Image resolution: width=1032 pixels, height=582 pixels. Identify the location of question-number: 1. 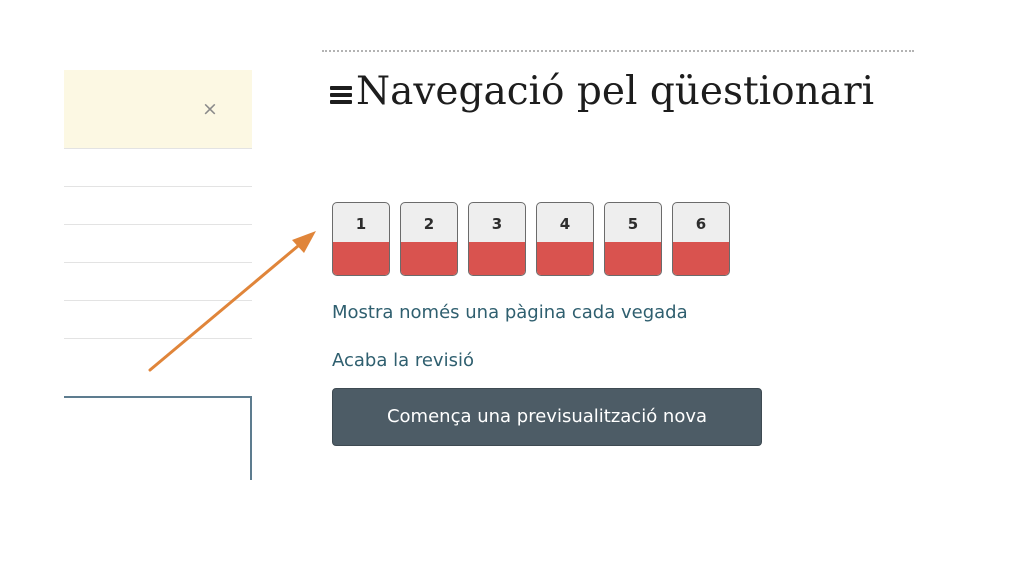
(361, 224).